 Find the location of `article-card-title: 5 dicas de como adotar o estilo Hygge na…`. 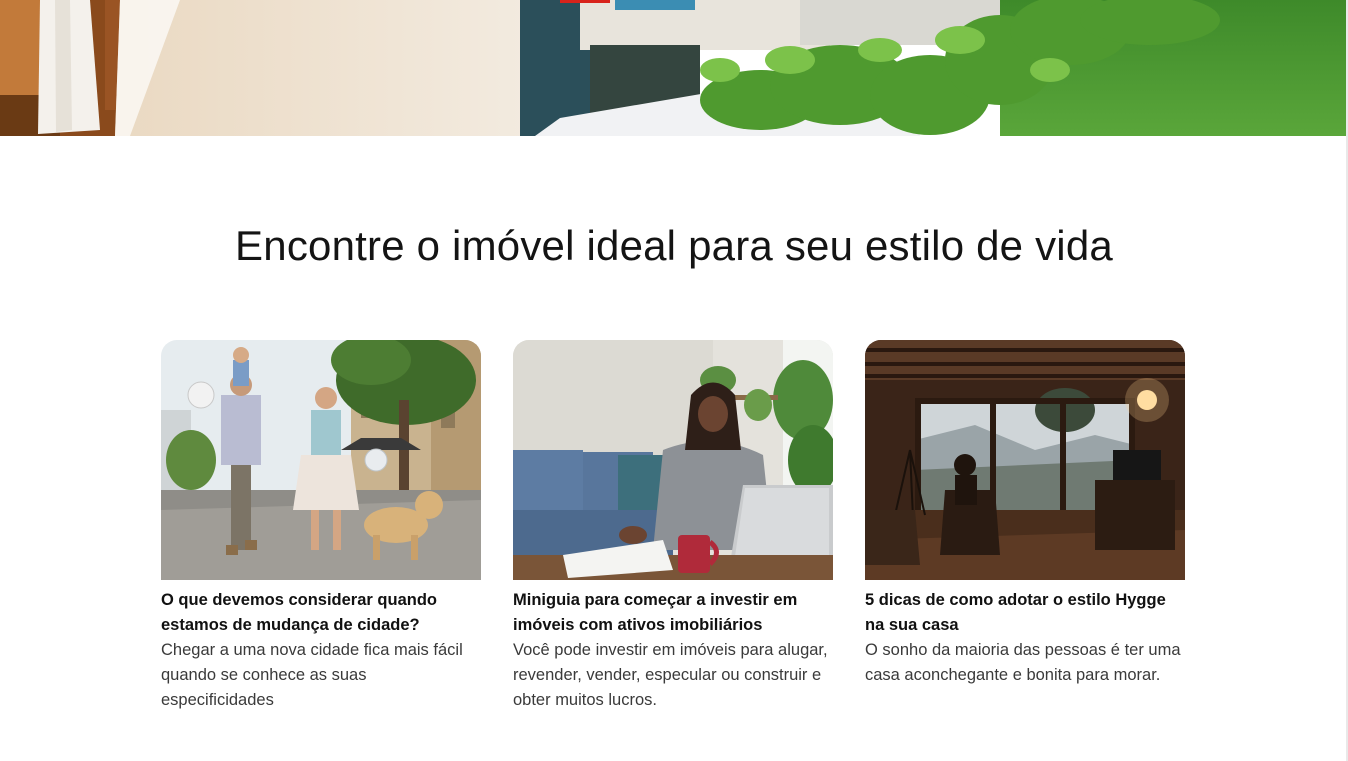

article-card-title: 5 dicas de como adotar o estilo Hygge na… is located at coordinates (1025, 613).